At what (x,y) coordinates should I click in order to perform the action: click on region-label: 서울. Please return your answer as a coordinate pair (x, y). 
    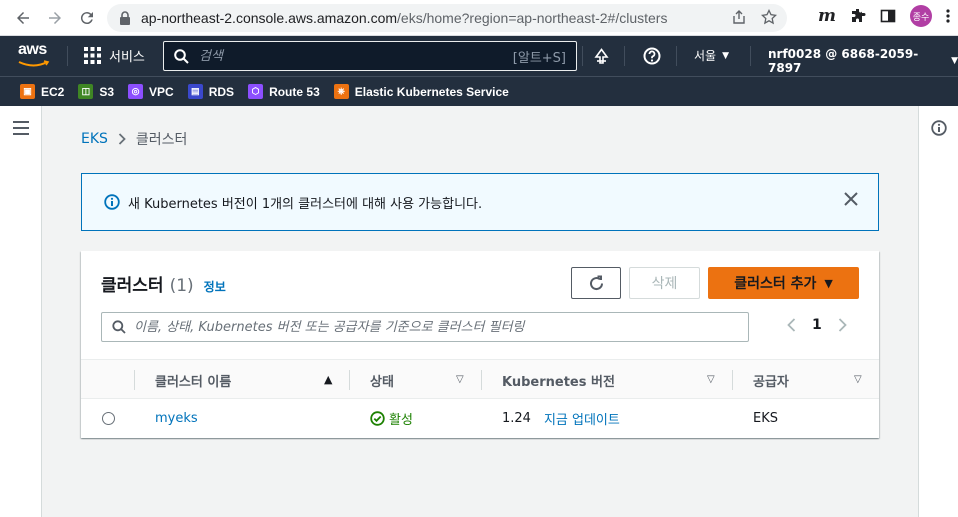
    Looking at the image, I should click on (705, 56).